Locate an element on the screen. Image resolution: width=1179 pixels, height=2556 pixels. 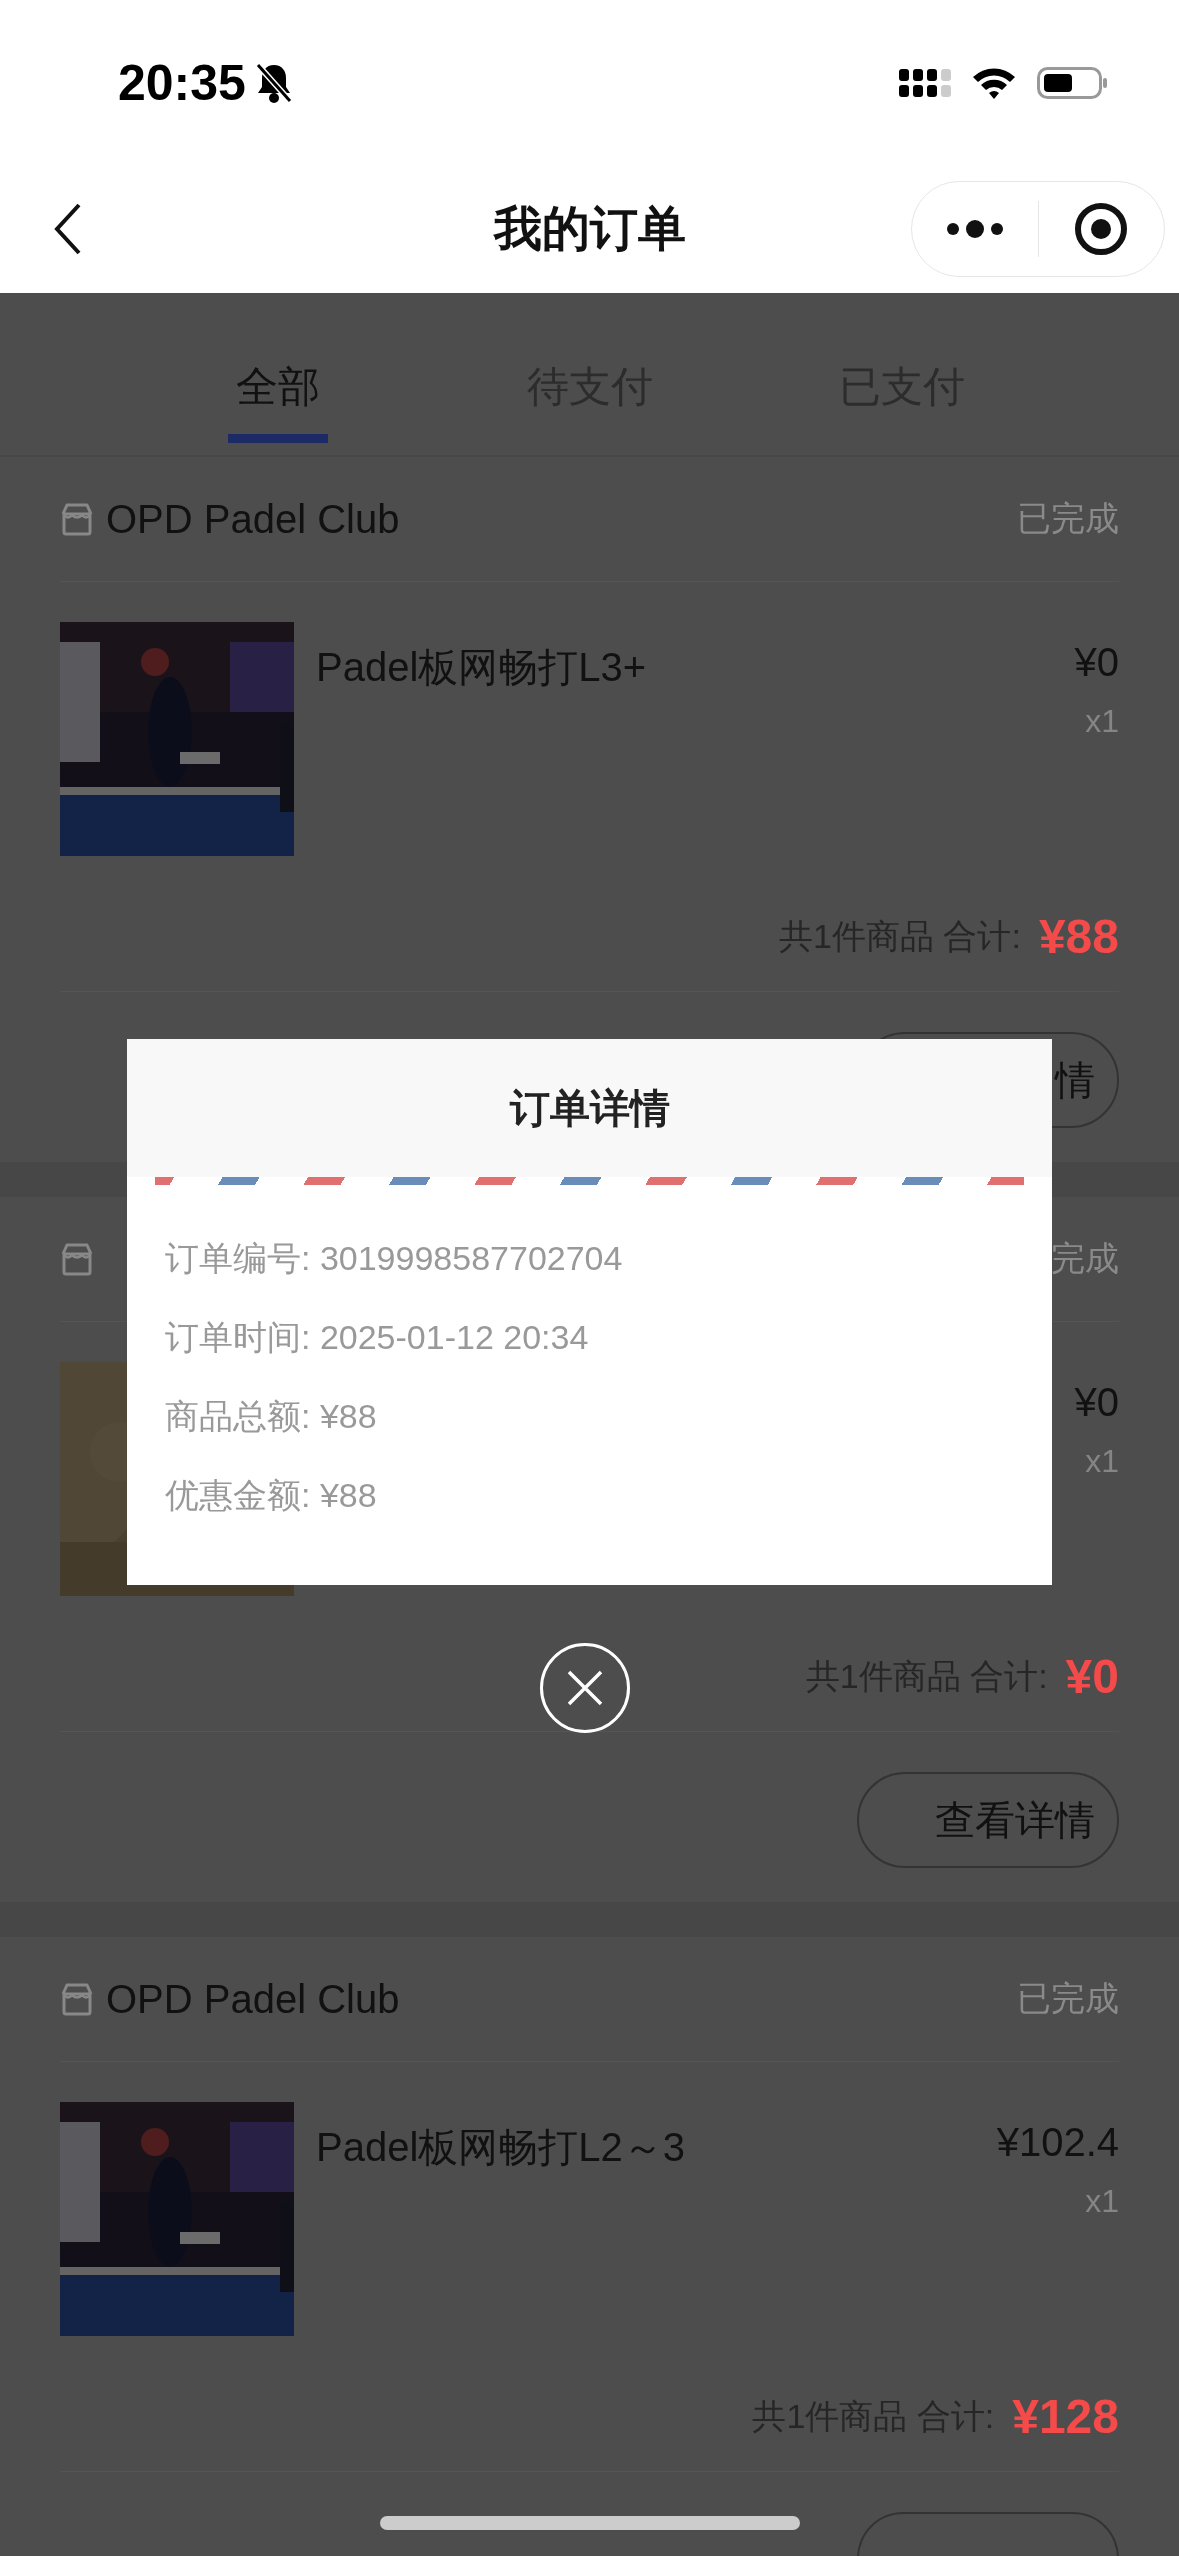
close-icon is located at coordinates (585, 1688).